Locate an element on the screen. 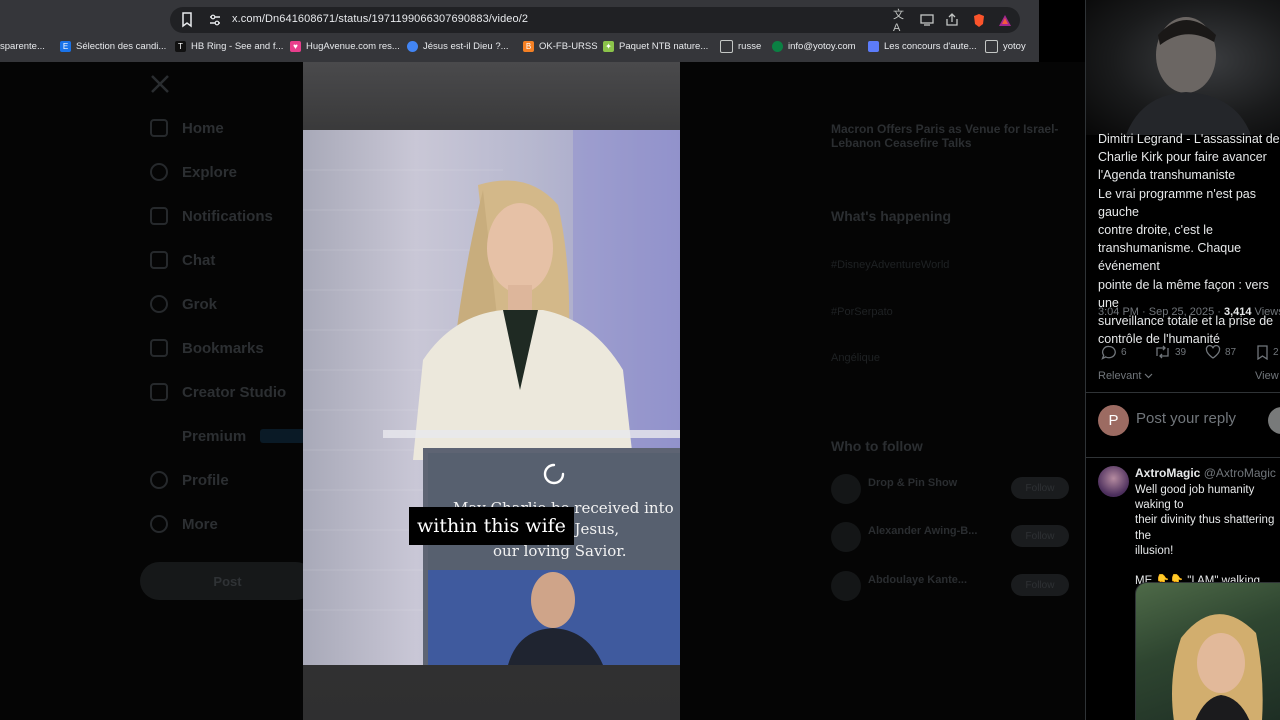 Image resolution: width=1280 pixels, height=720 pixels. site-settings-icon is located at coordinates (215, 20).